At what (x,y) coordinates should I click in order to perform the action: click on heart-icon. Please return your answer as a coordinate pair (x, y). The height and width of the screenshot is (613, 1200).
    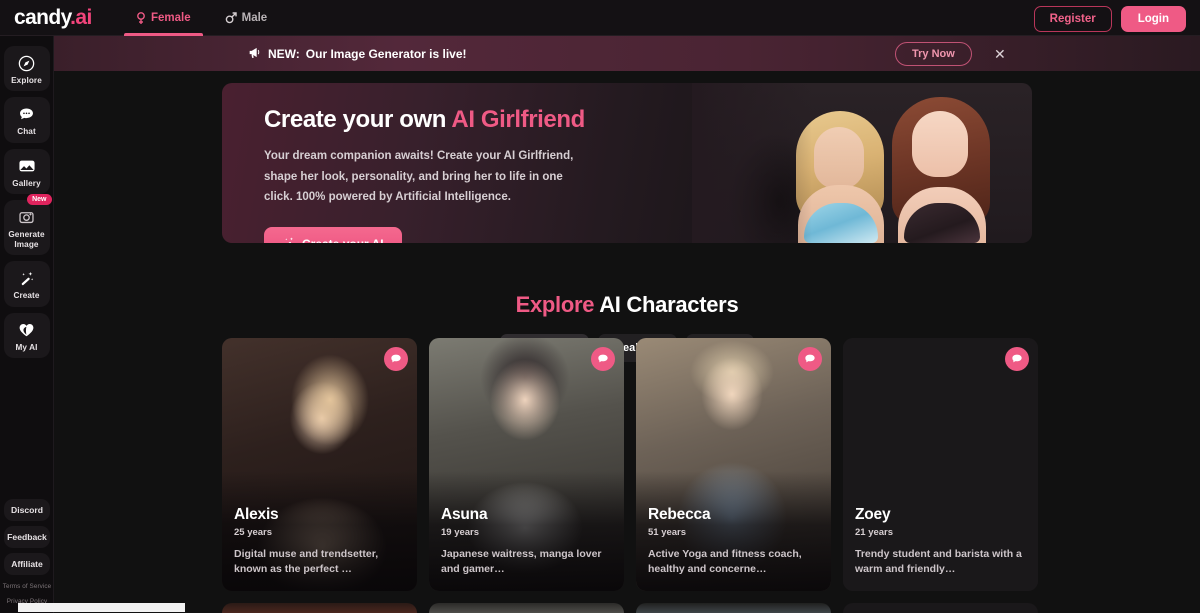
    Looking at the image, I should click on (27, 330).